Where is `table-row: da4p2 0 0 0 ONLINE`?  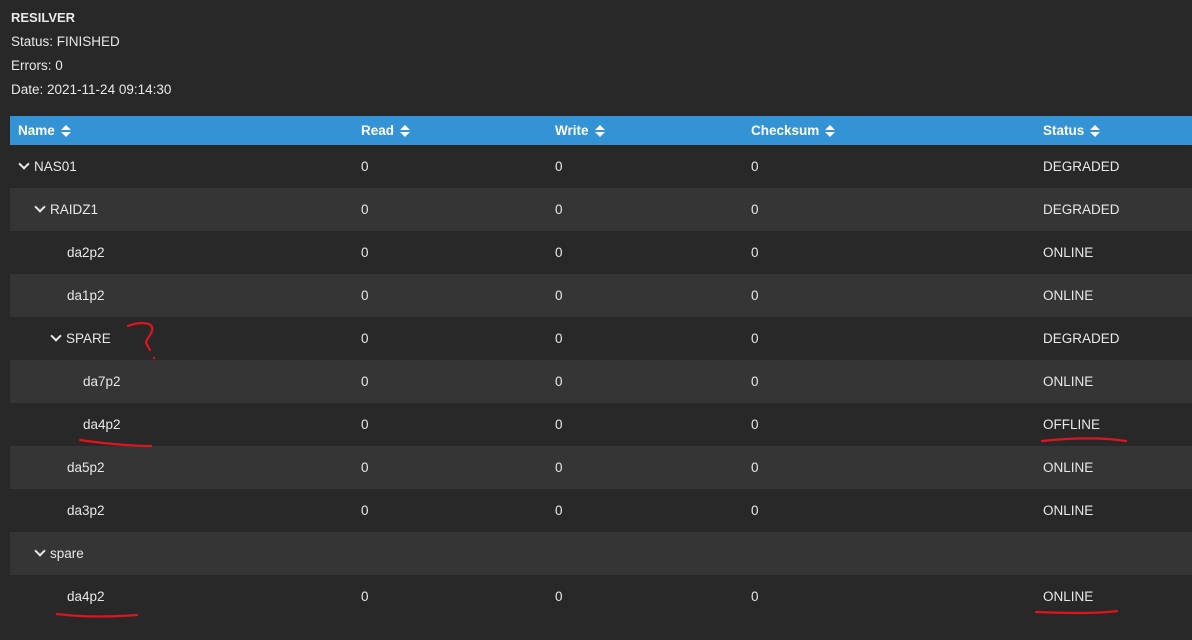 table-row: da4p2 0 0 0 ONLINE is located at coordinates (601, 596).